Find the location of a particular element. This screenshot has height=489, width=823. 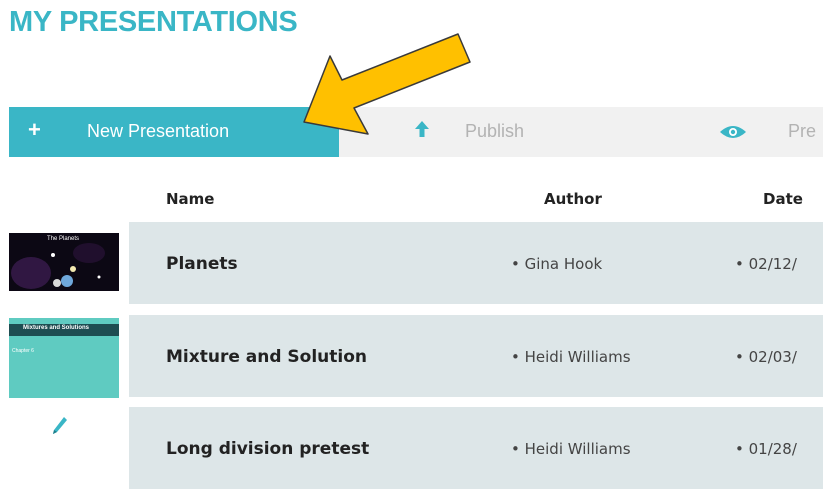

thumbnail-title: Mixtures and Solutions is located at coordinates (56, 328).